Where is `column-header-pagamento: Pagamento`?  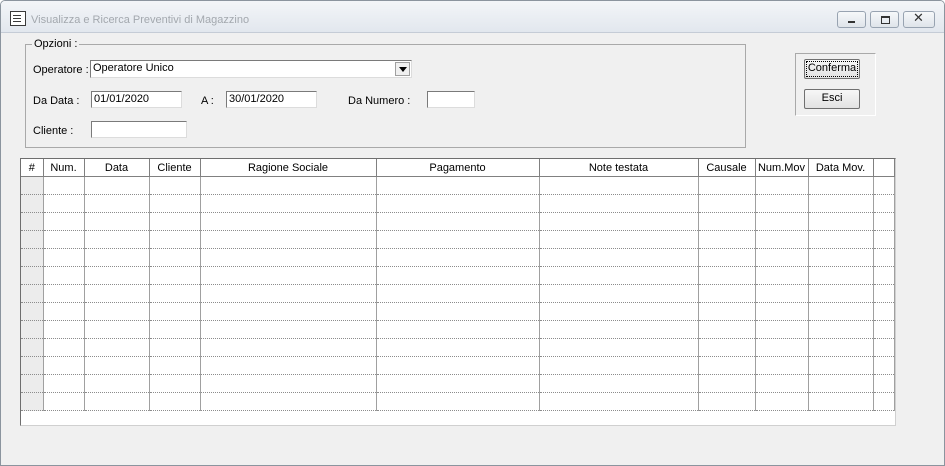
column-header-pagamento: Pagamento is located at coordinates (458, 168).